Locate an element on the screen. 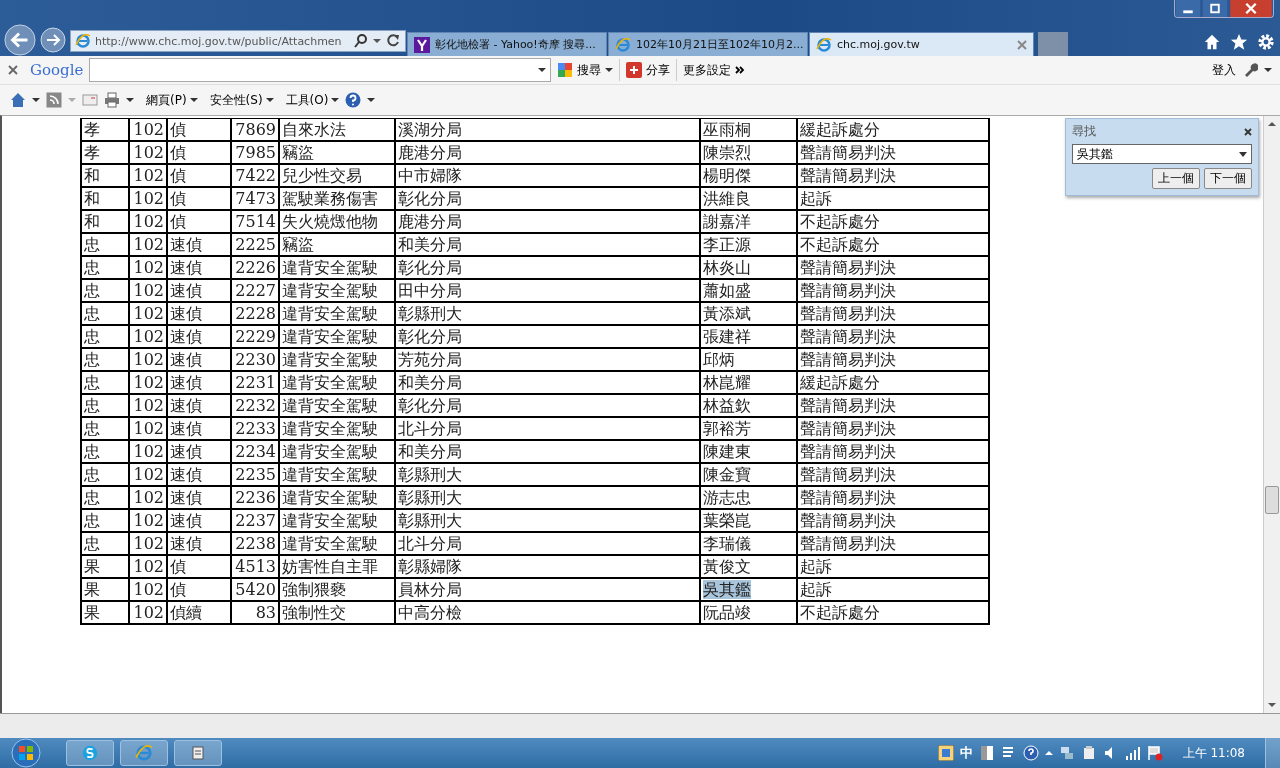  table-cell: 彰化分局 is located at coordinates (430, 336).